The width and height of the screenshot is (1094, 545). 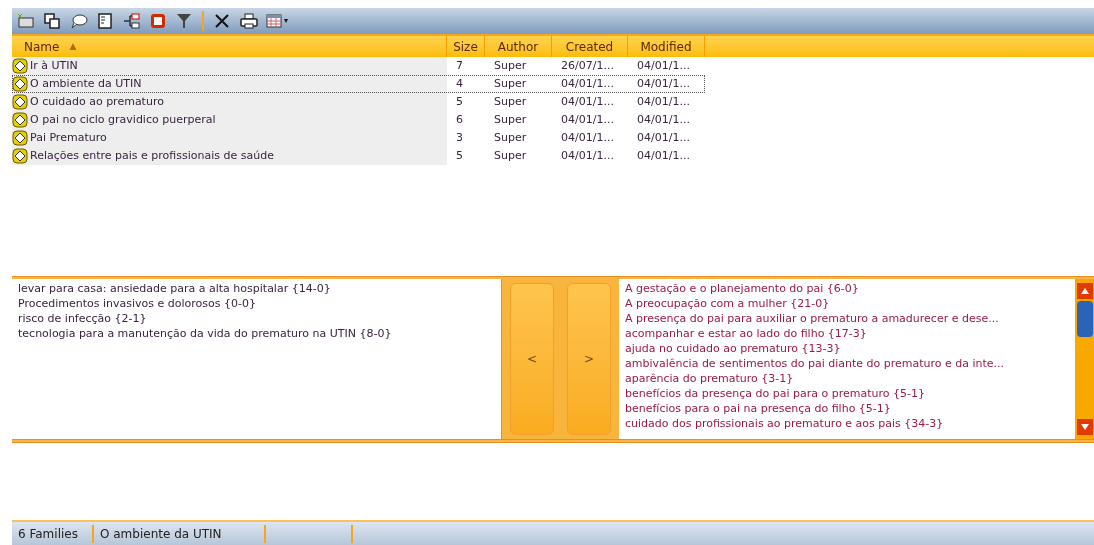 I want to click on code-item: A preocupação com a mulher {21-0}, so click(x=727, y=303).